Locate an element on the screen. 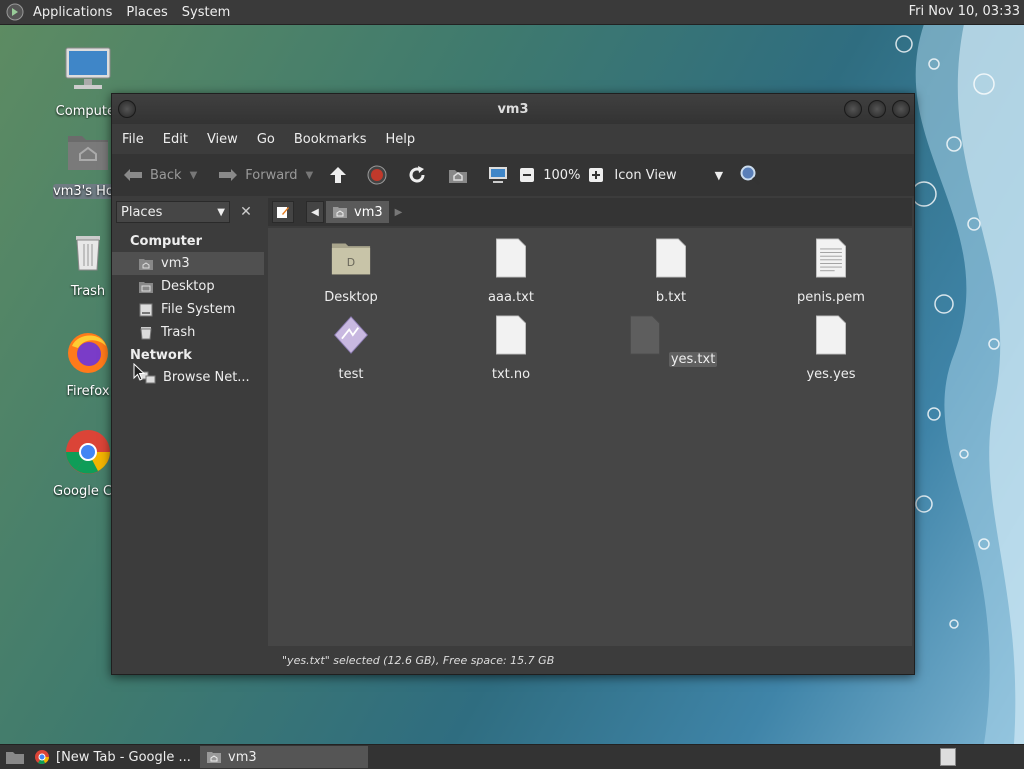  svg-text: D is located at coordinates (351, 262).